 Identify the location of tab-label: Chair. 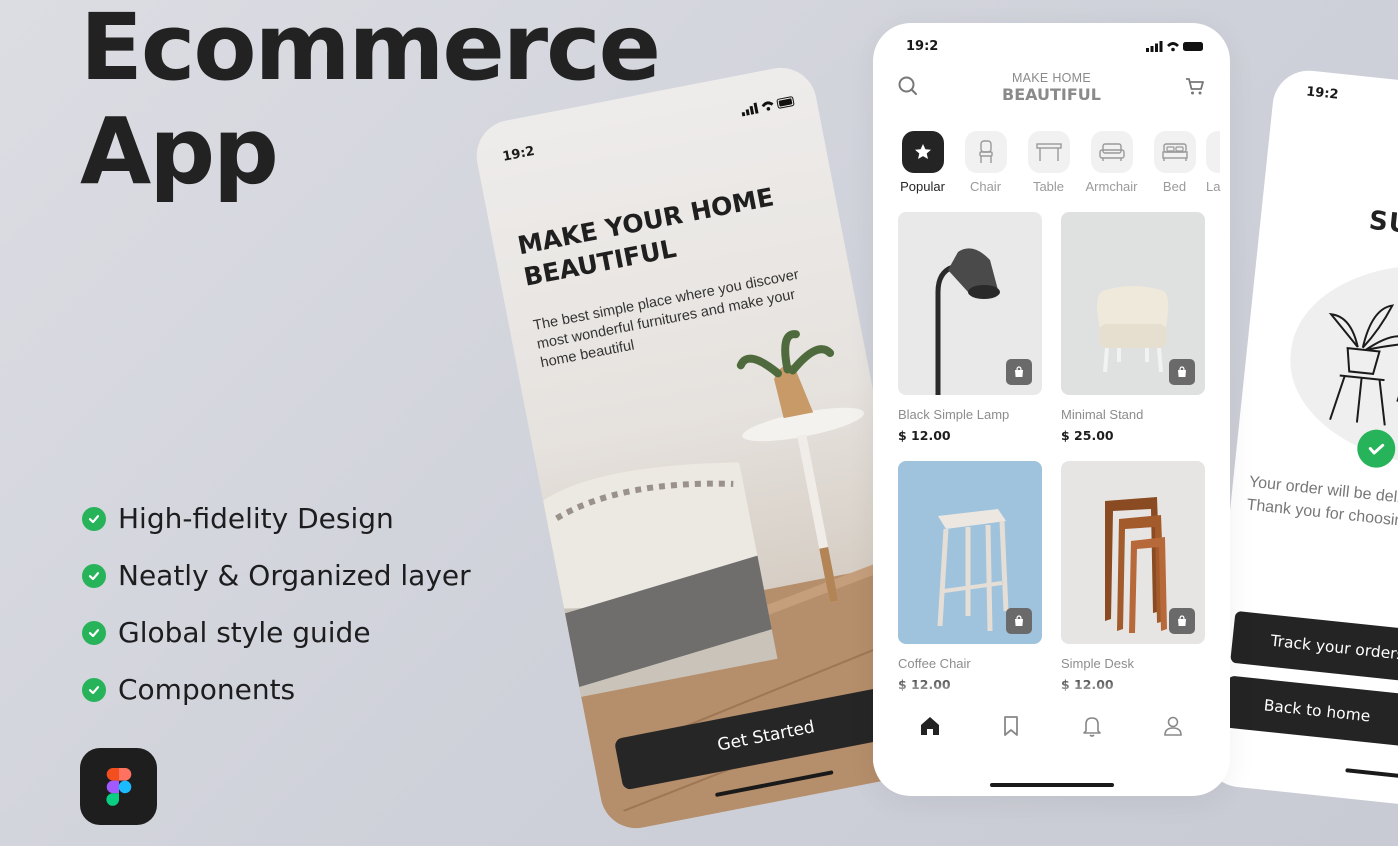
(985, 186).